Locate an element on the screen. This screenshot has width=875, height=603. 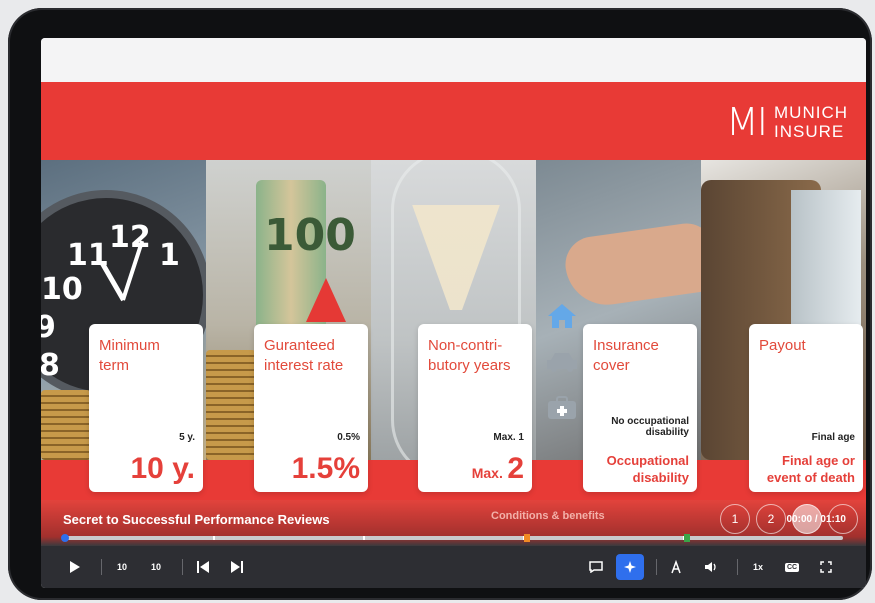
card-small-value: 0.5% is located at coordinates (348, 437).